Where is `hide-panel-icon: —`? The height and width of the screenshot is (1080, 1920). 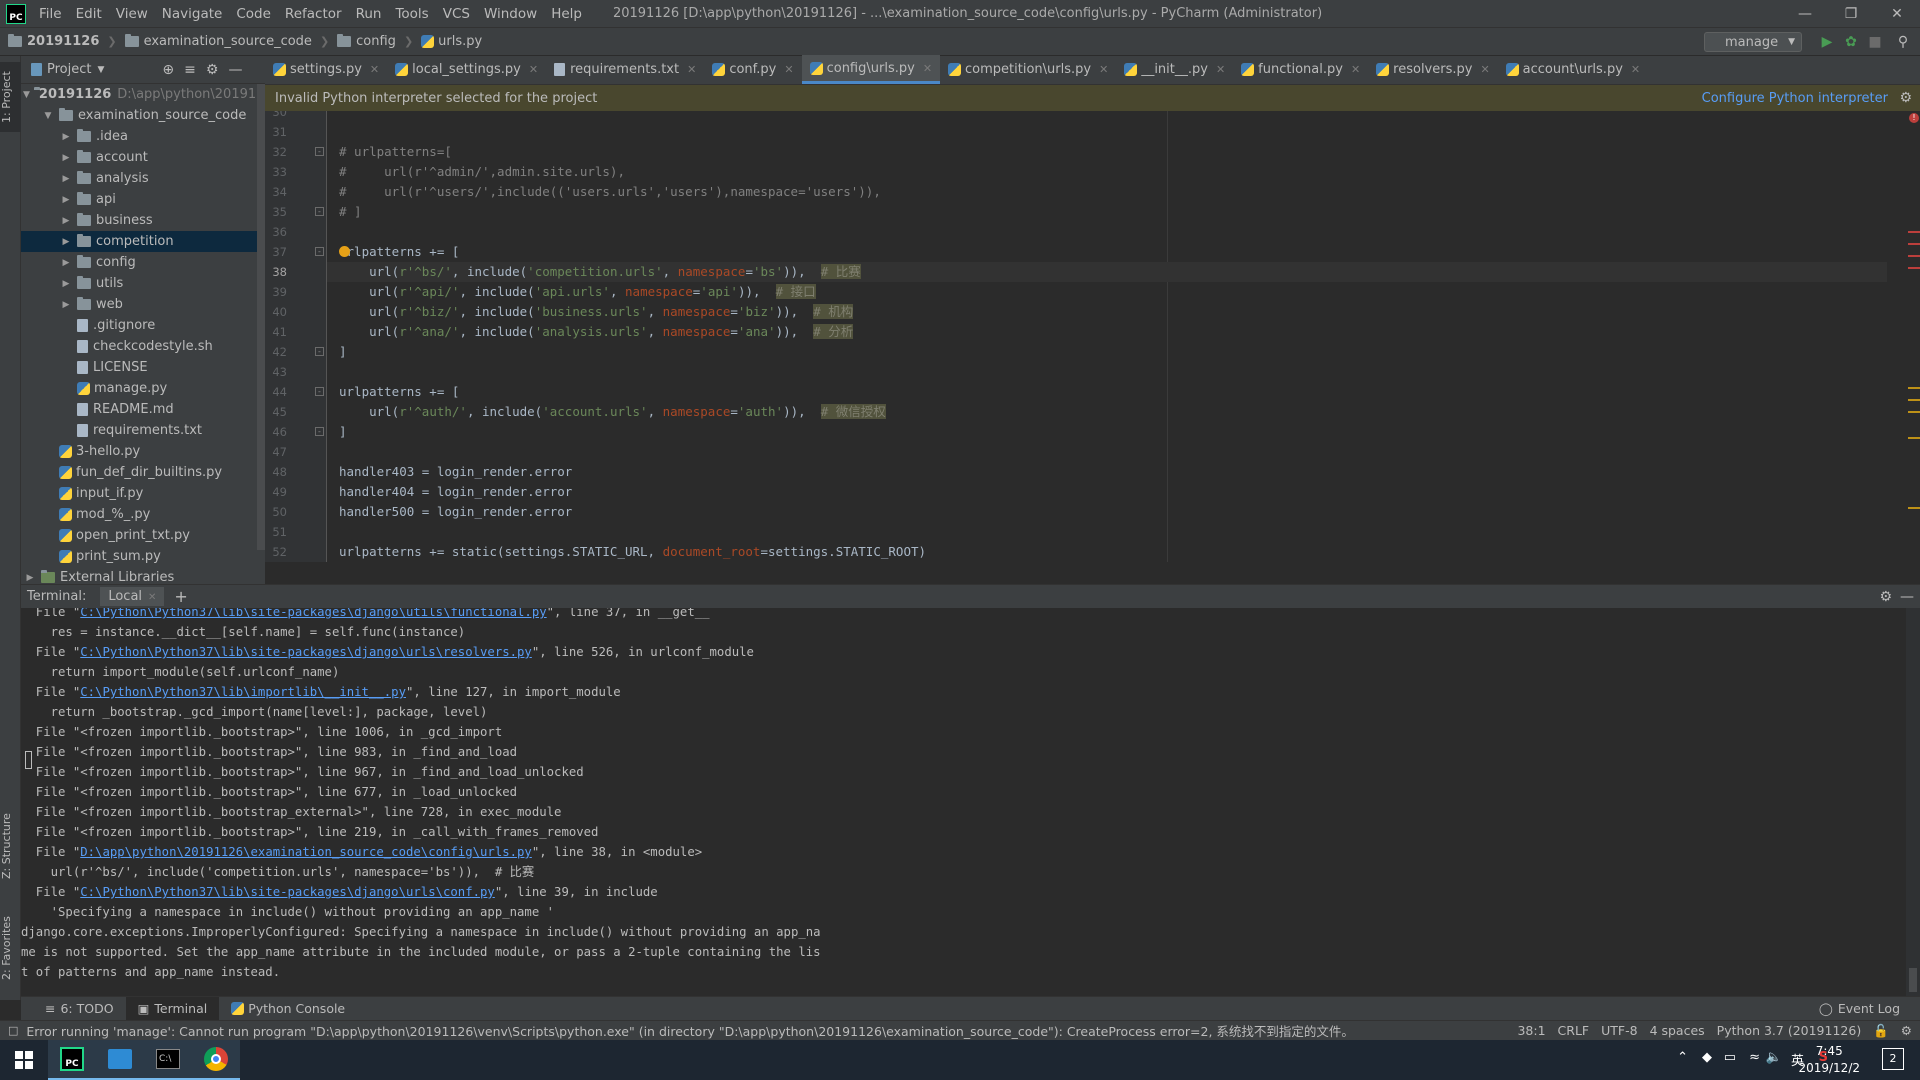 hide-panel-icon: — is located at coordinates (1907, 597).